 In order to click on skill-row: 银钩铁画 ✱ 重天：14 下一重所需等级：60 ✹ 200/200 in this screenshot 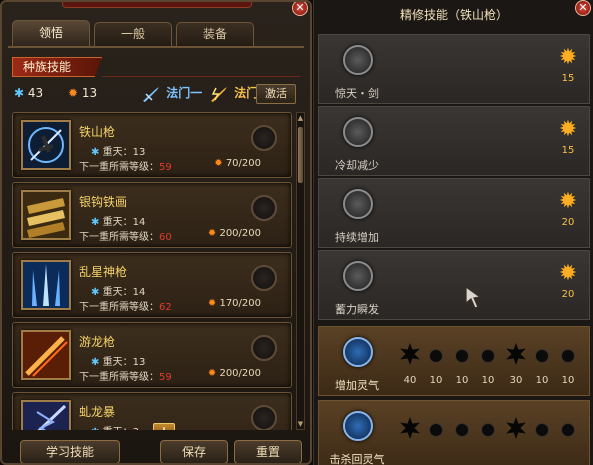, I will do `click(152, 215)`.